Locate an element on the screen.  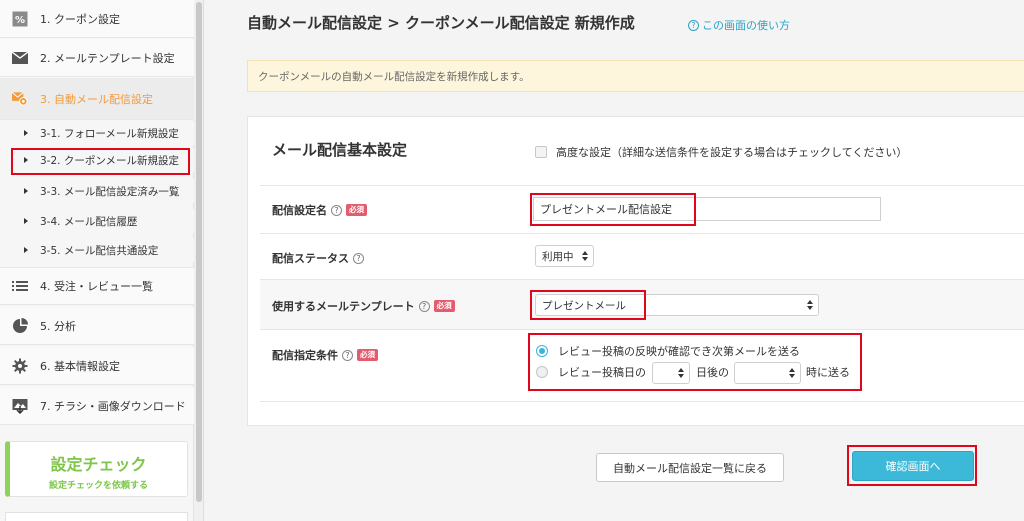
pie-chart-icon is located at coordinates (20, 325).